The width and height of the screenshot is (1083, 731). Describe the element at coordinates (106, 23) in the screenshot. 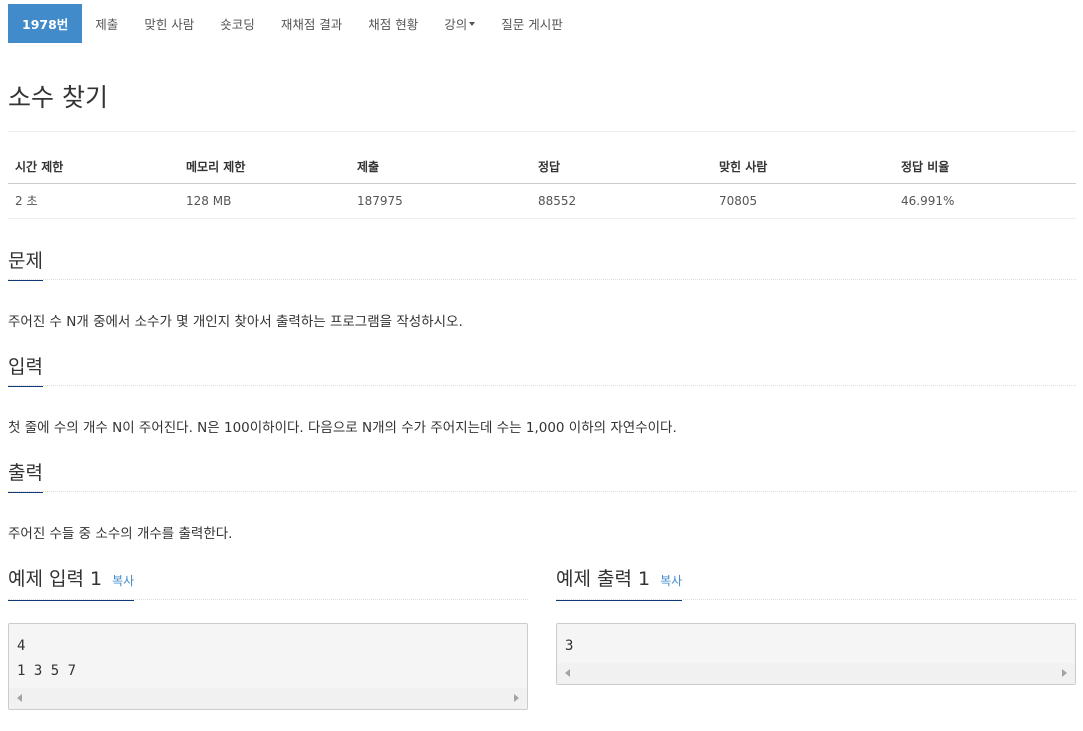

I see `tab-submit: 제출` at that location.